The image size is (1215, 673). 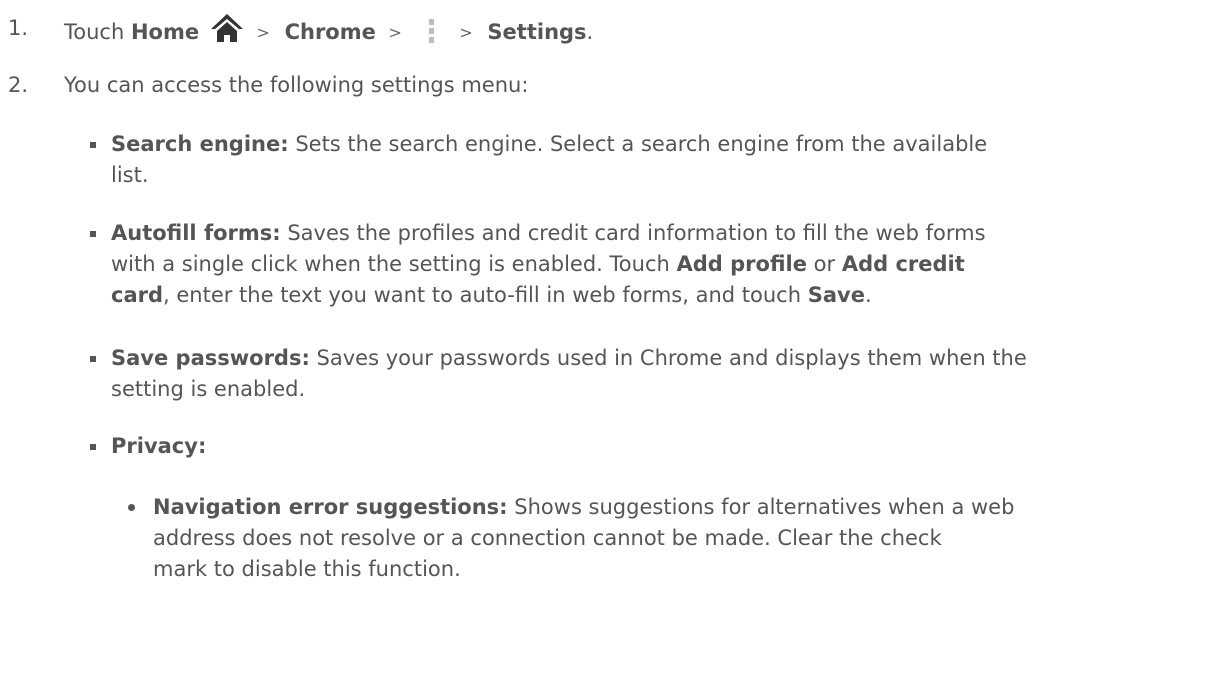 What do you see at coordinates (307, 569) in the screenshot?
I see `item-desc: mark to disable this function.` at bounding box center [307, 569].